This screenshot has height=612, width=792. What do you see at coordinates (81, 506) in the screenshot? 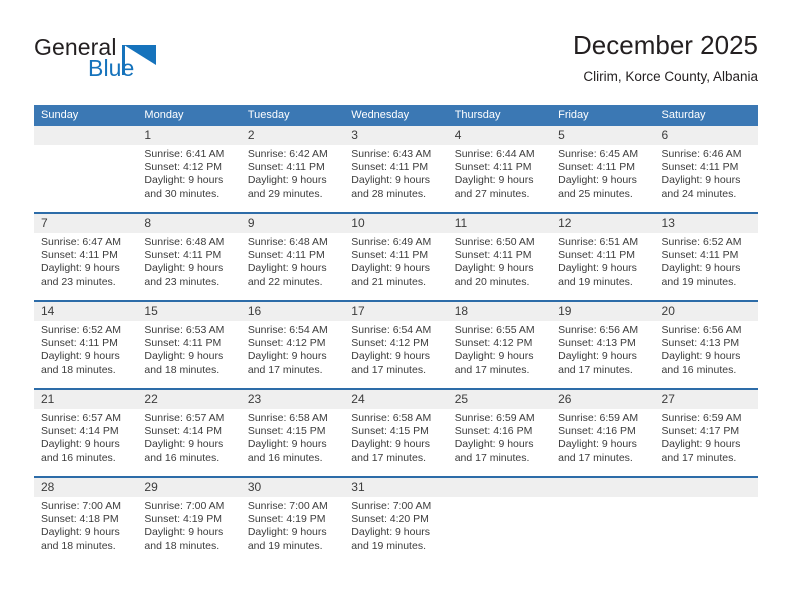
I see `day-sunrise-text: Sunrise: 7:00 AM` at bounding box center [81, 506].